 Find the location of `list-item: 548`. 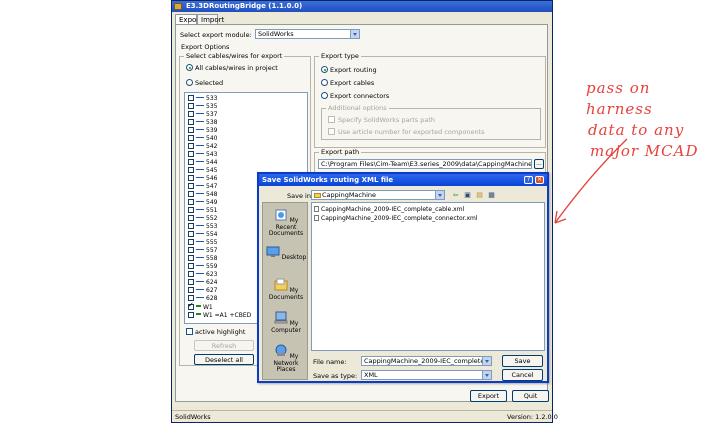

list-item: 548 is located at coordinates (202, 194).